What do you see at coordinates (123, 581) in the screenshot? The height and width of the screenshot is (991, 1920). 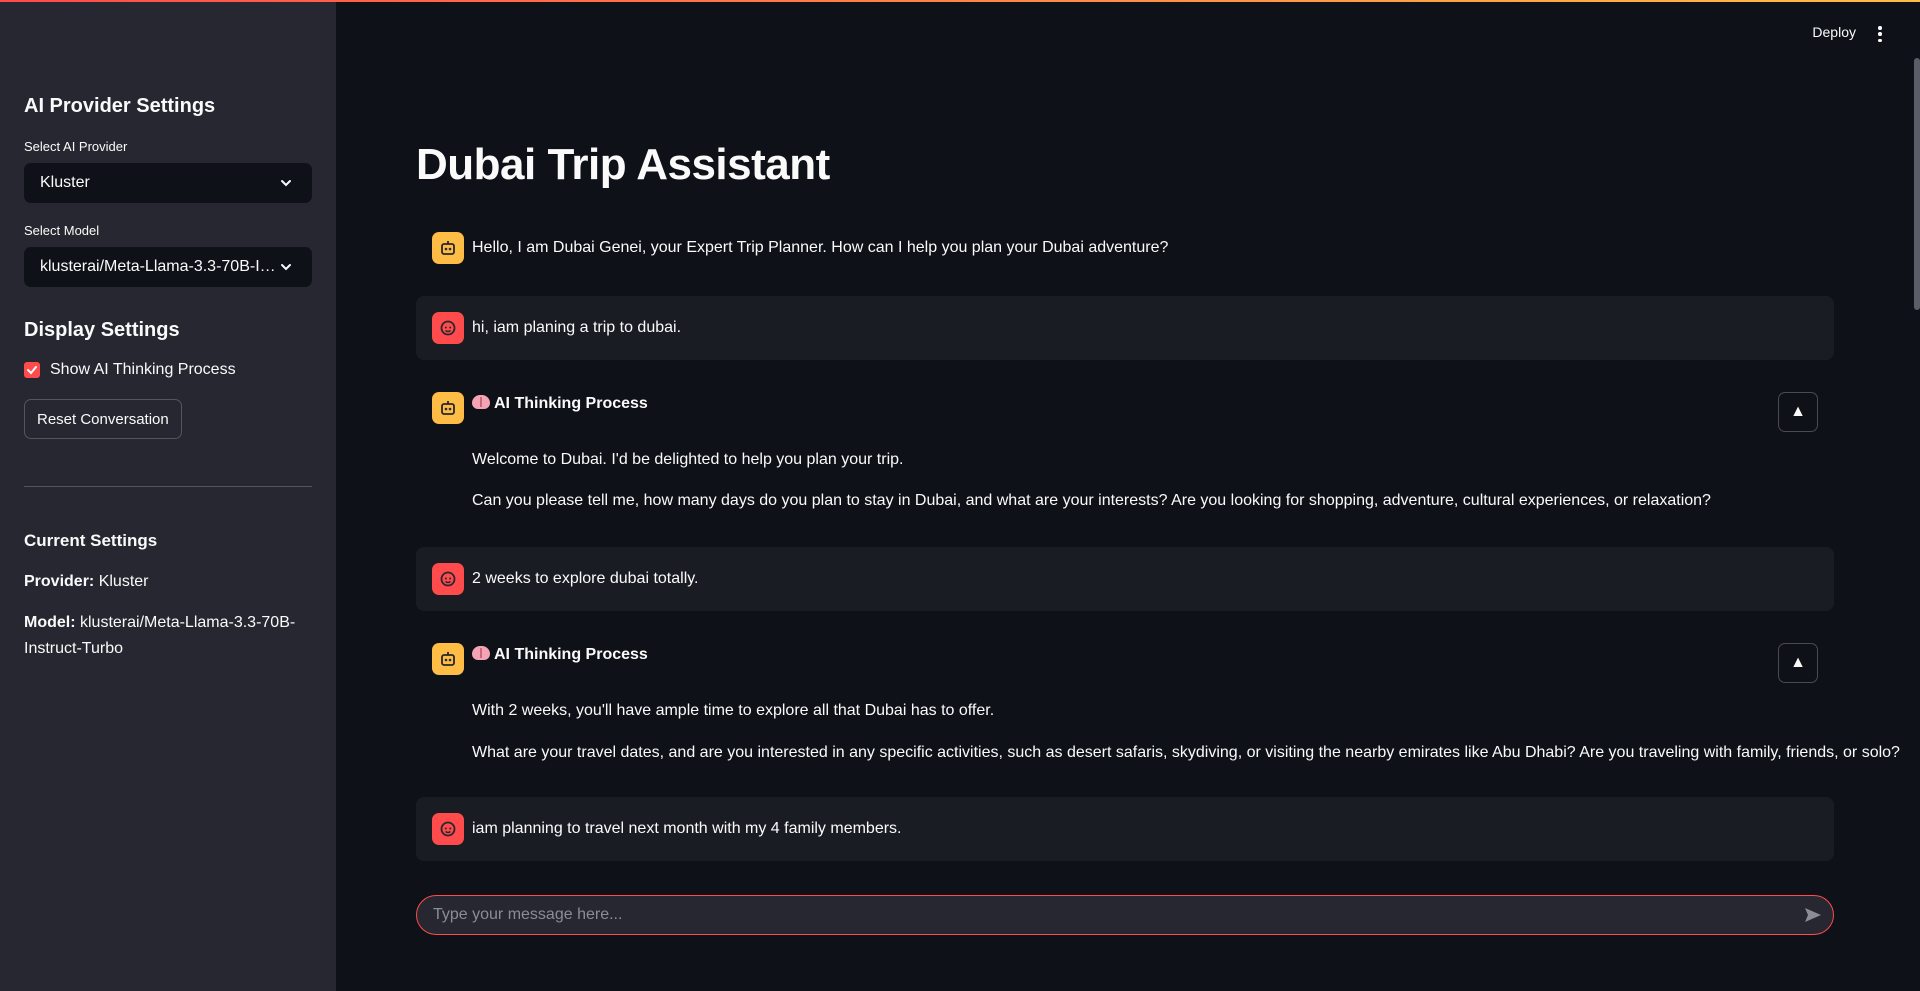 I see `provider-current-value: Kluster` at bounding box center [123, 581].